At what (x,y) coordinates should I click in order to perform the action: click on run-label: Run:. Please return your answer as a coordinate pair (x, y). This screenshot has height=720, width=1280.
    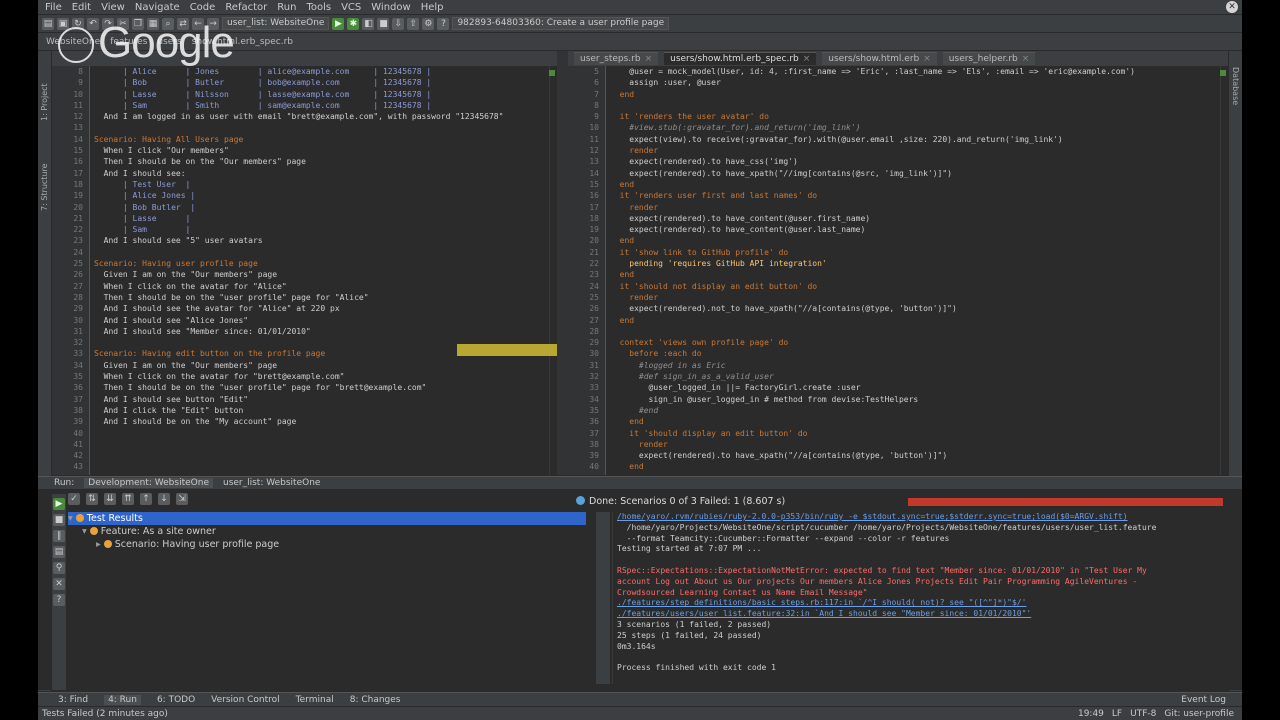
    Looking at the image, I should click on (64, 483).